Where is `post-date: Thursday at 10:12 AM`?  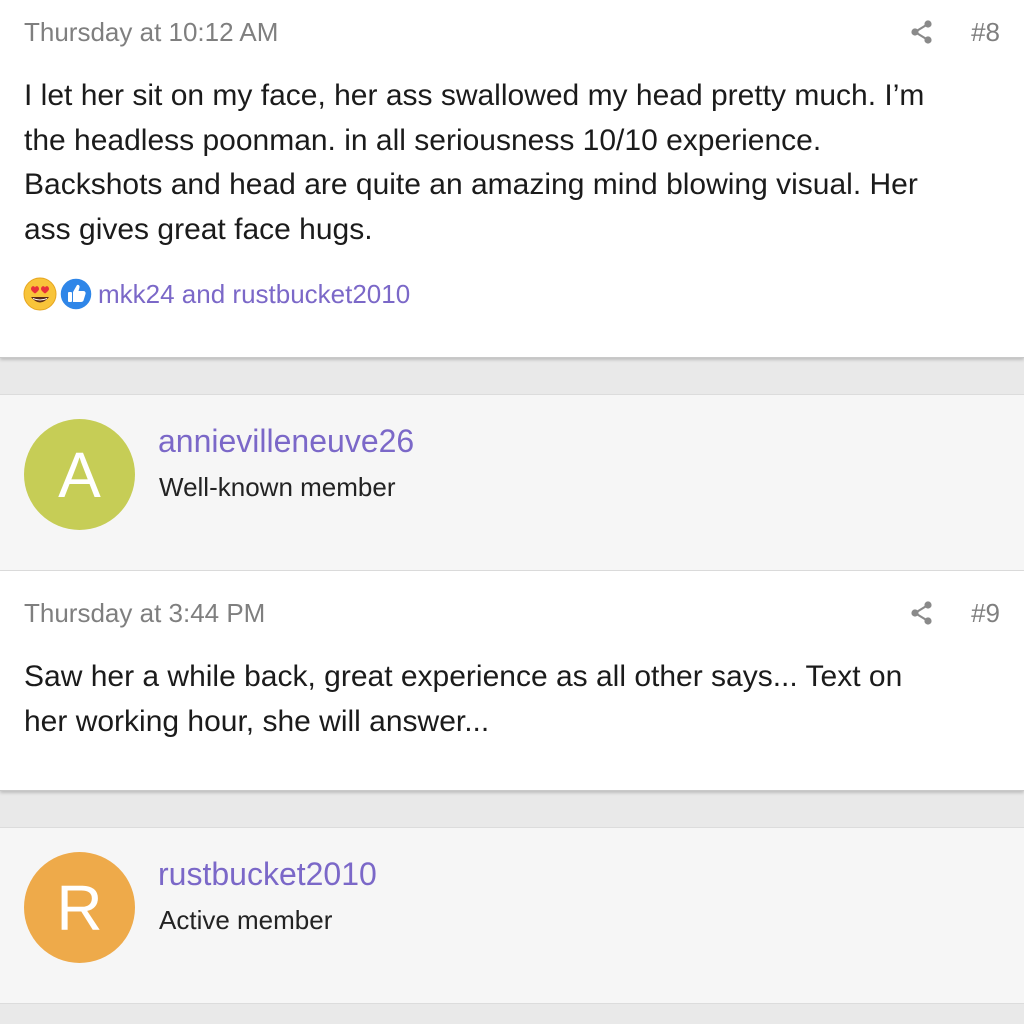 post-date: Thursday at 10:12 AM is located at coordinates (151, 32).